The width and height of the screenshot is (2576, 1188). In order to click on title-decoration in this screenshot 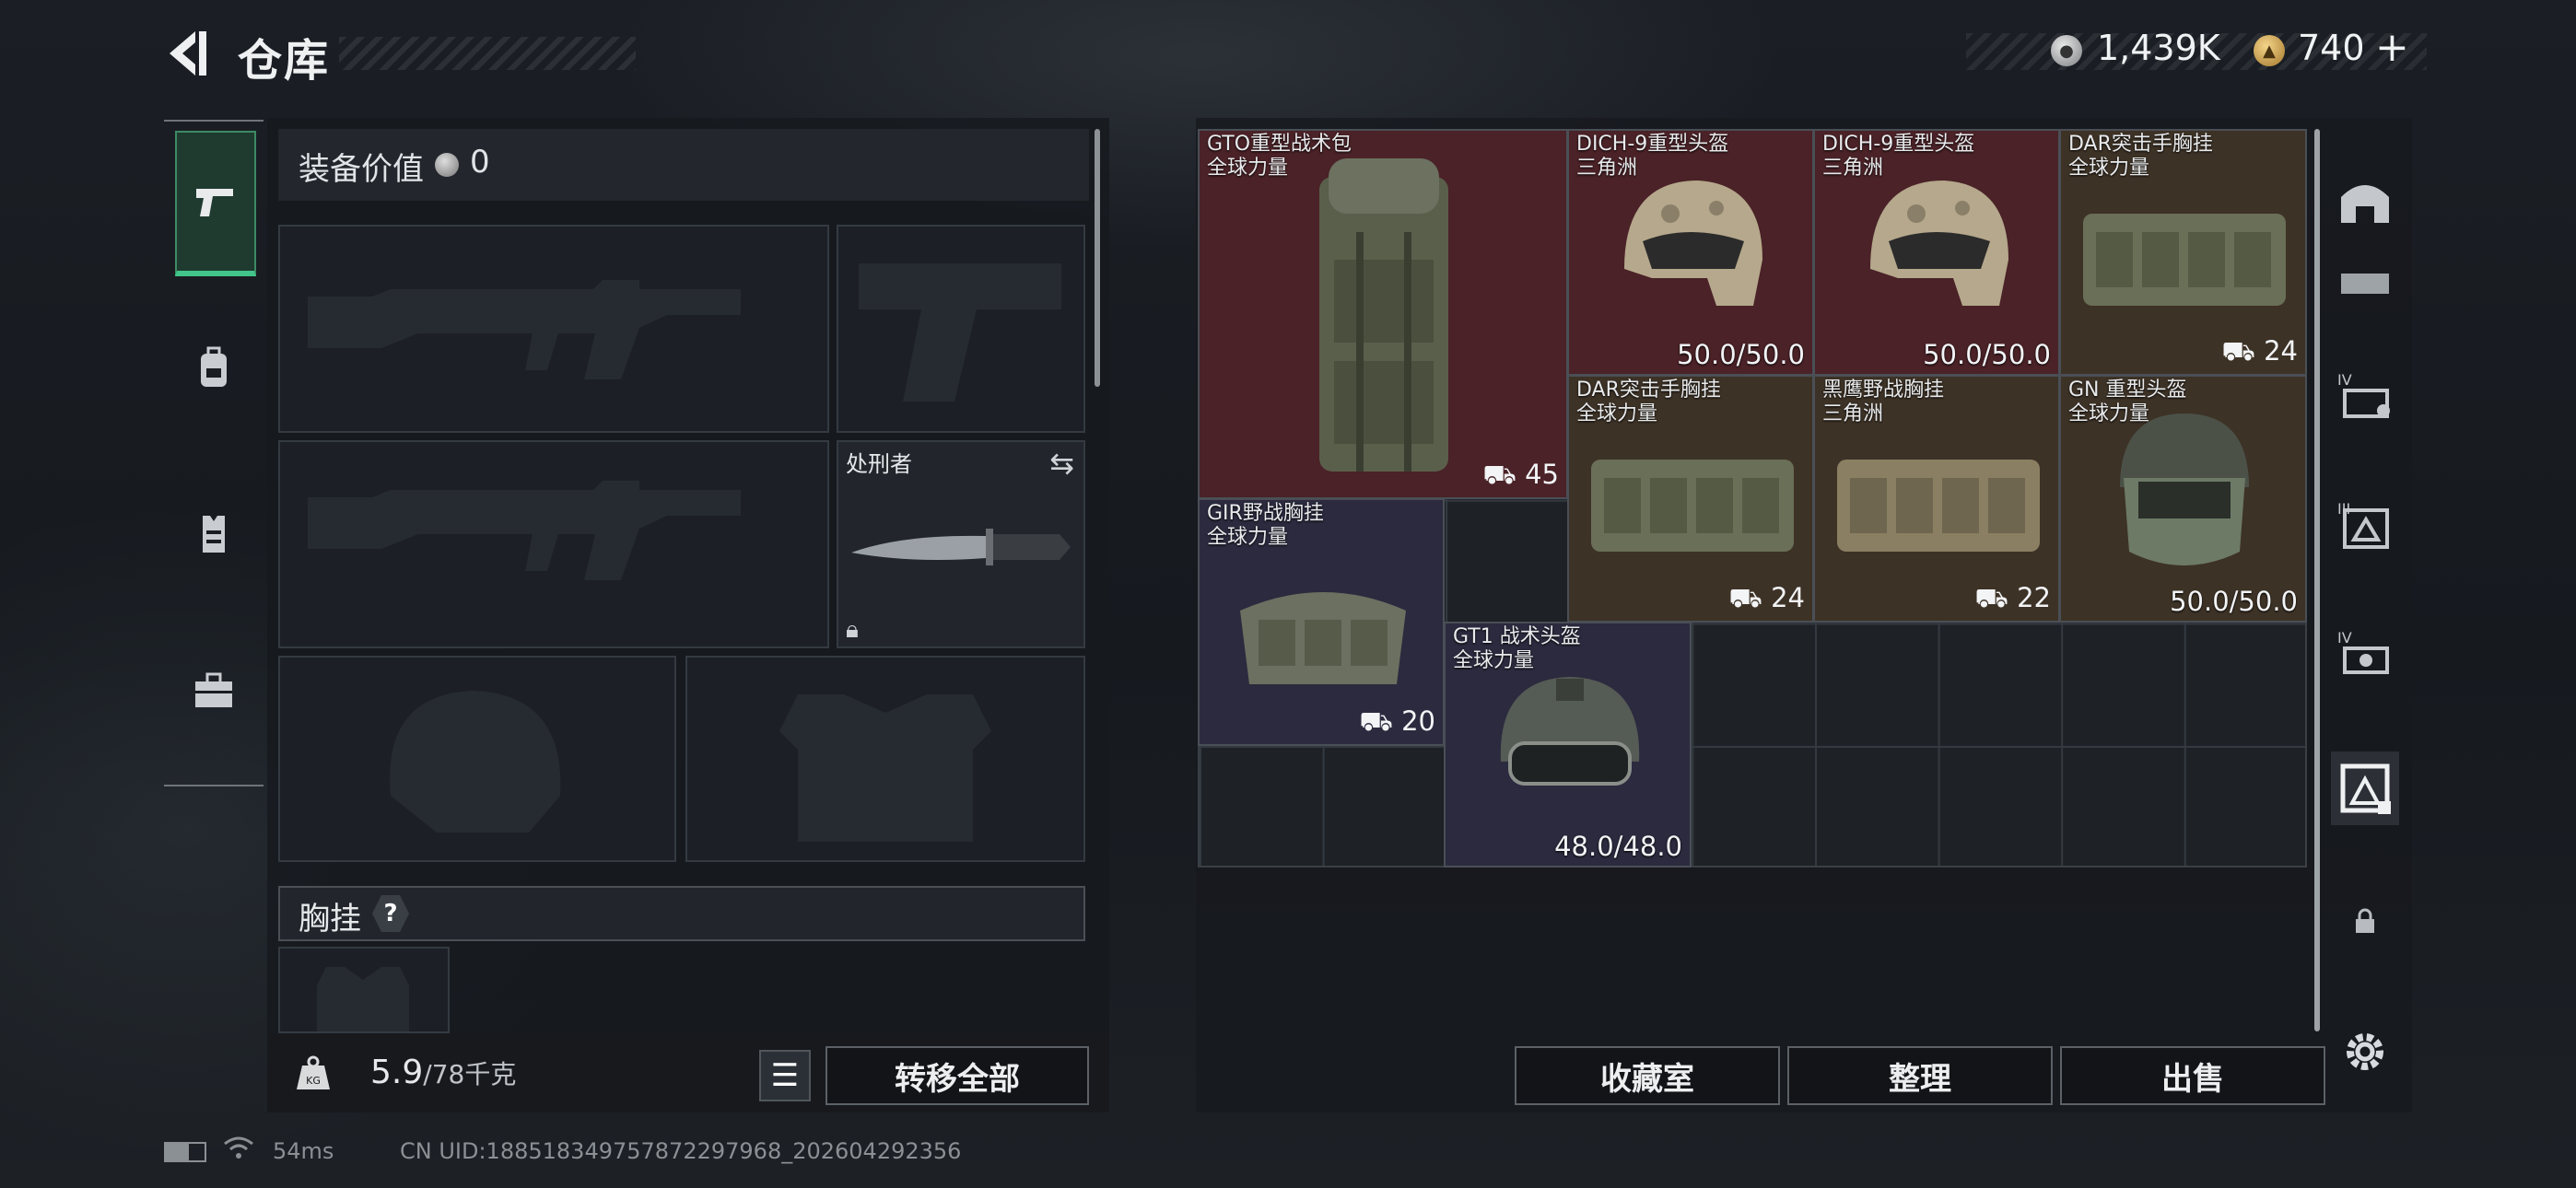, I will do `click(487, 53)`.